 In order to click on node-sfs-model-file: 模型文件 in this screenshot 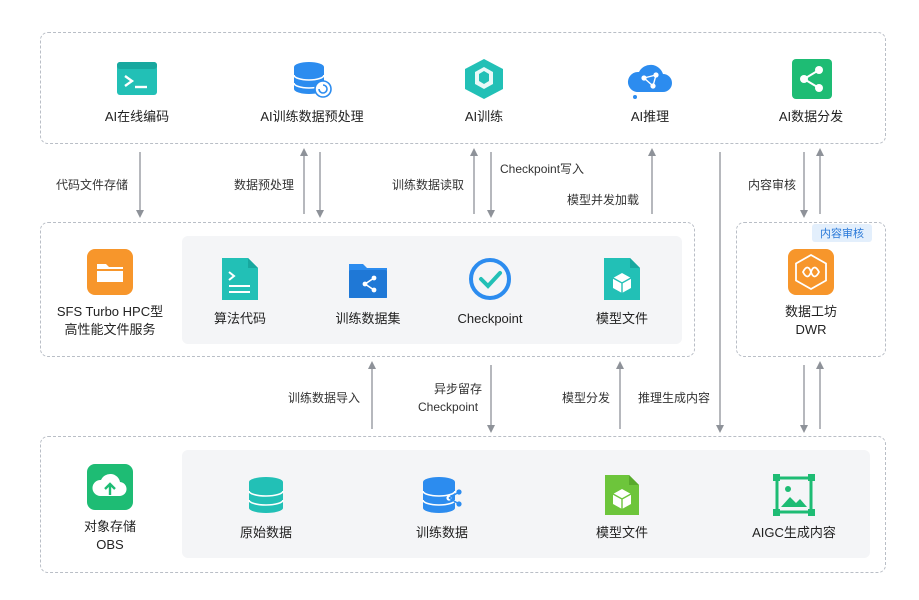, I will do `click(622, 292)`.